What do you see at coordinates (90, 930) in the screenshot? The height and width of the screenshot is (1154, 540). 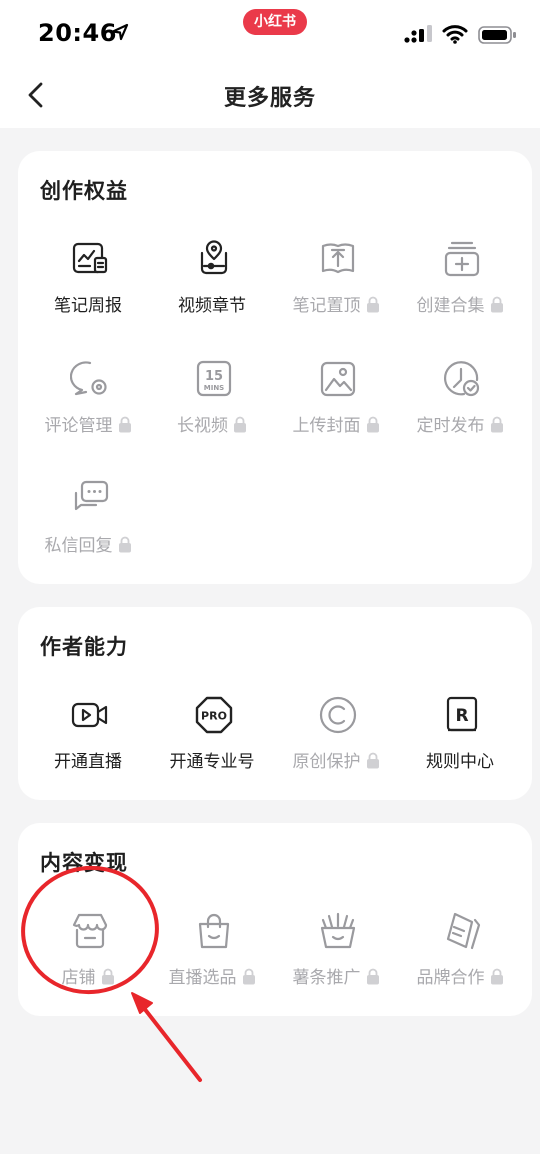 I see `highlight-circle` at bounding box center [90, 930].